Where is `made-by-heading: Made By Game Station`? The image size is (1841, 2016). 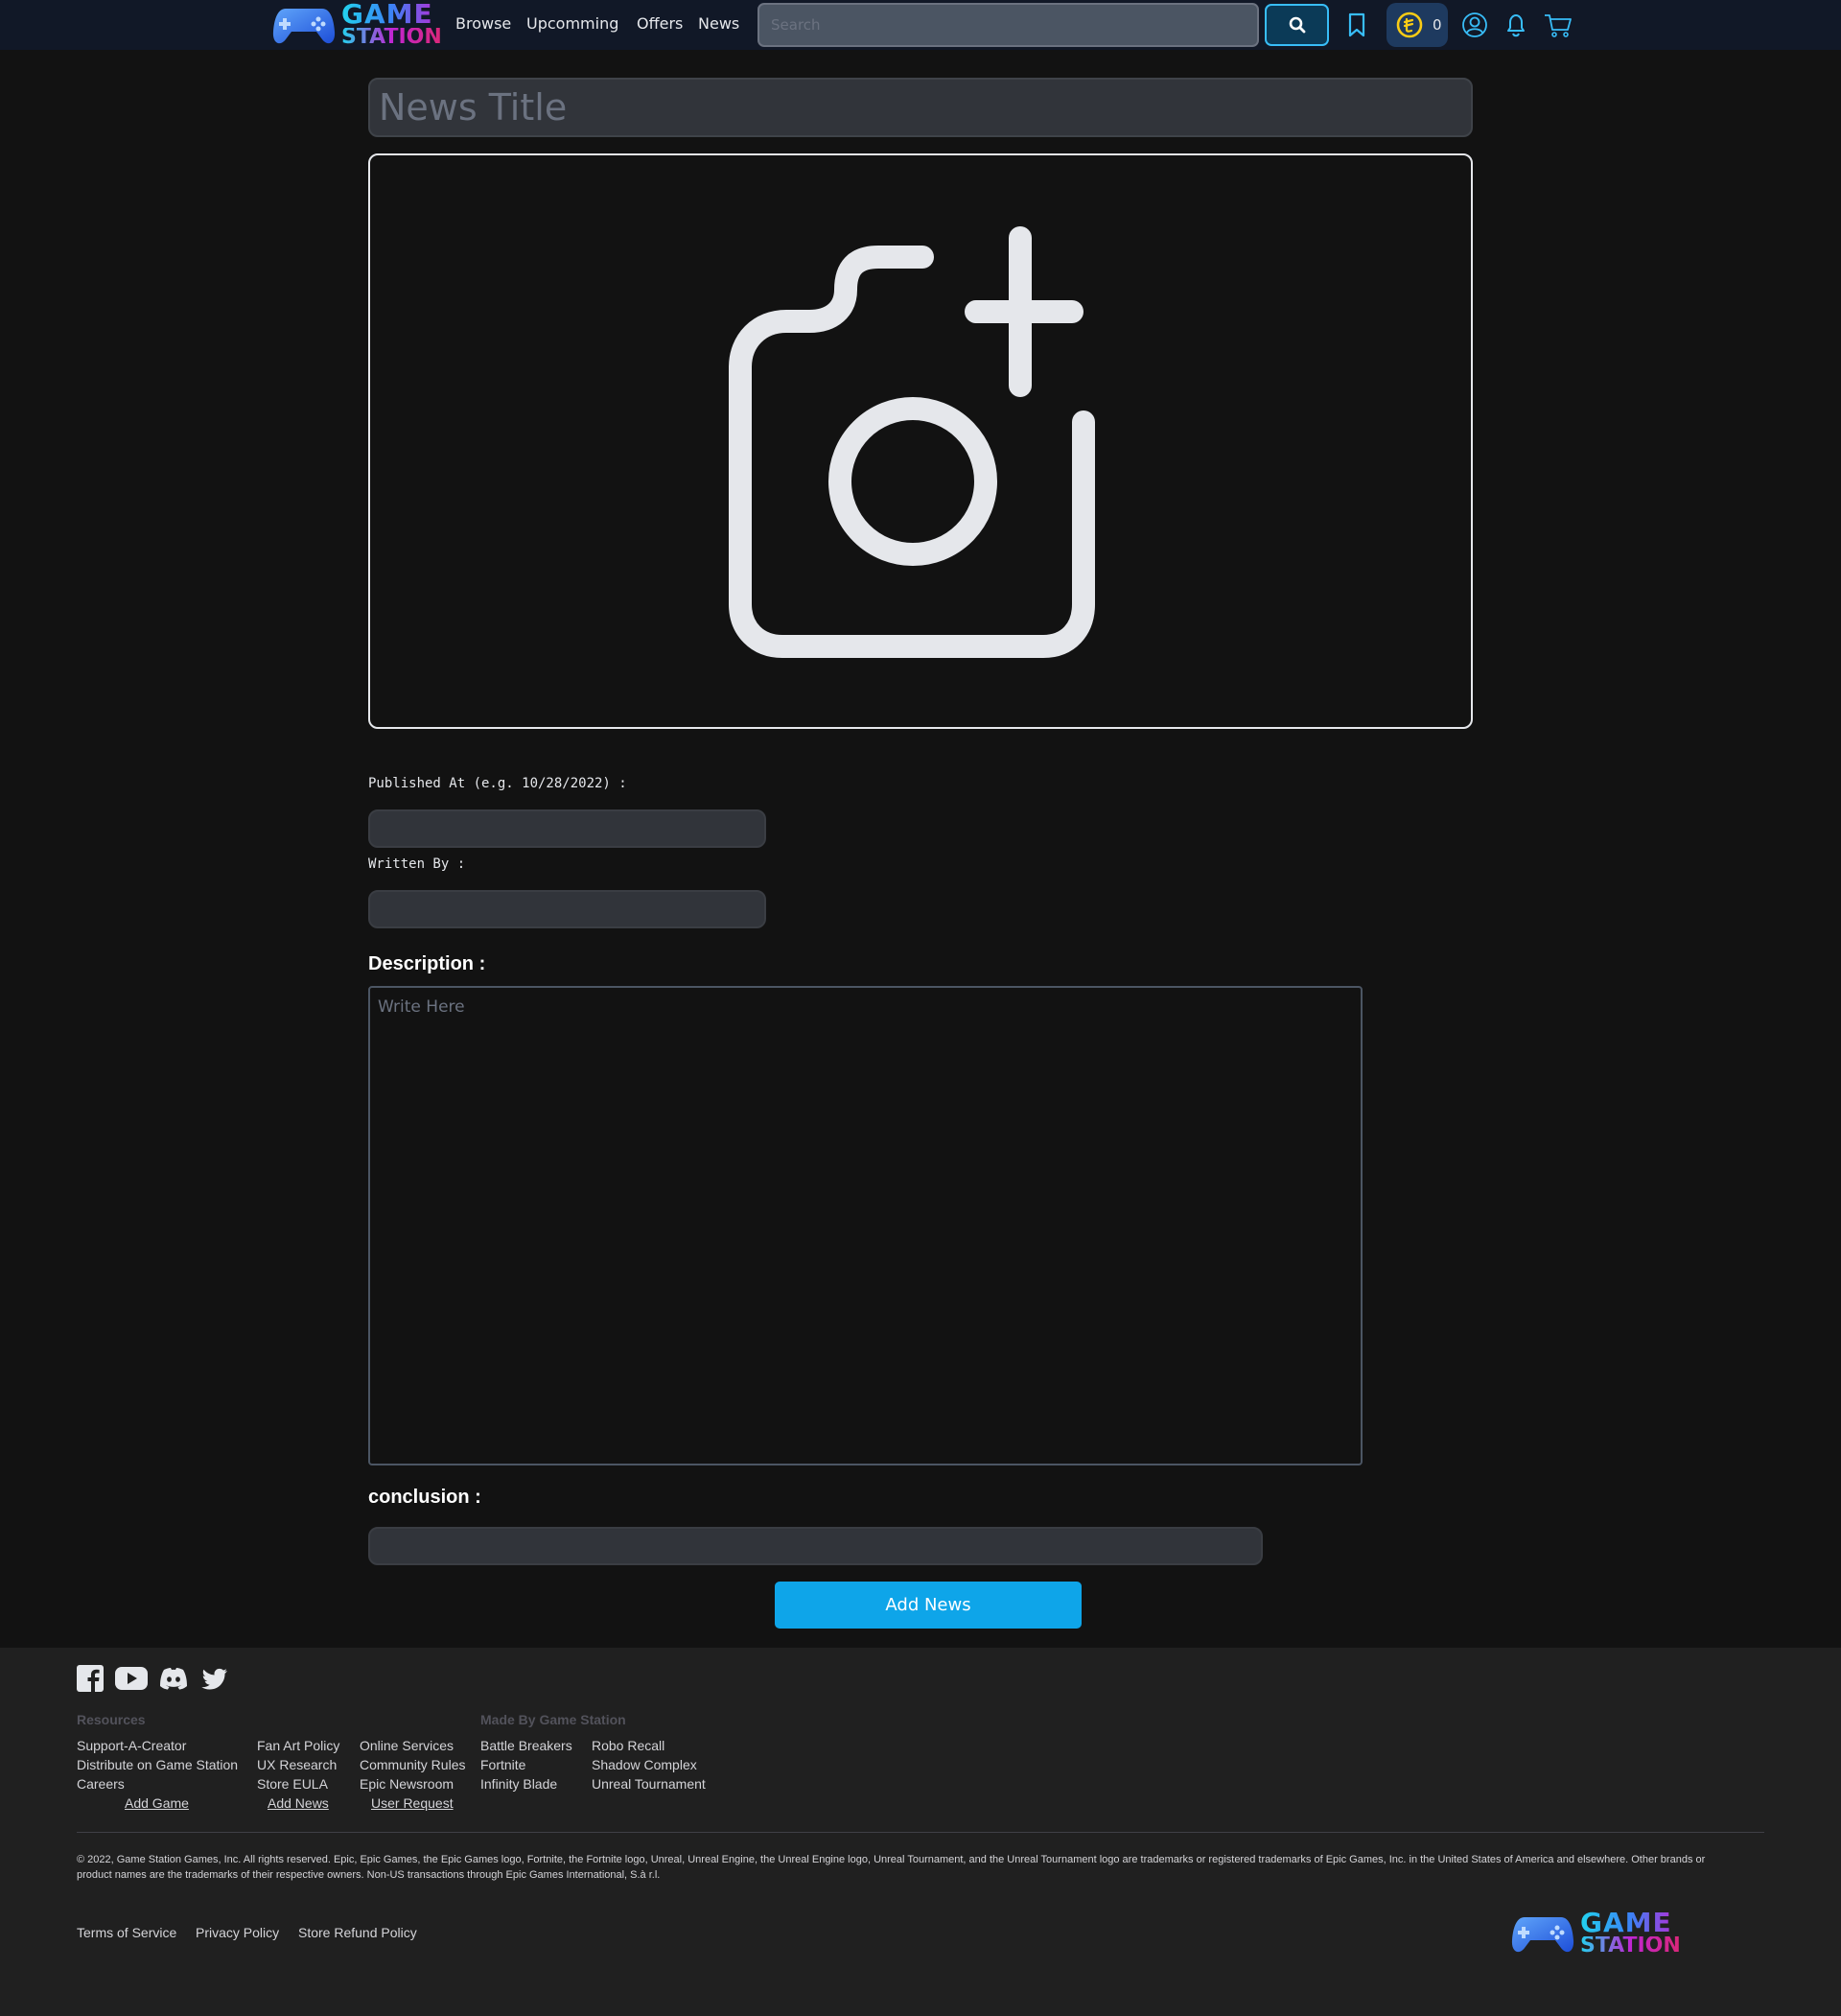 made-by-heading: Made By Game Station is located at coordinates (553, 1719).